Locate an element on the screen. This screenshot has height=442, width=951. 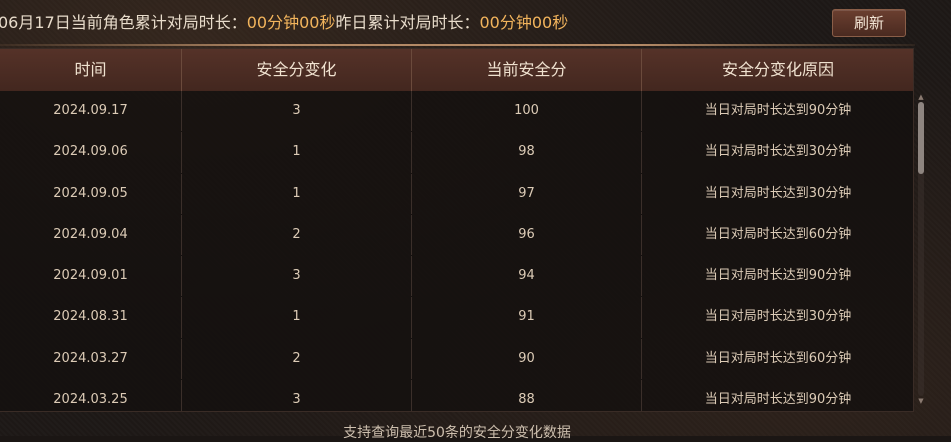
yesterday-playtime-value: 00分钟00秒 is located at coordinates (524, 22).